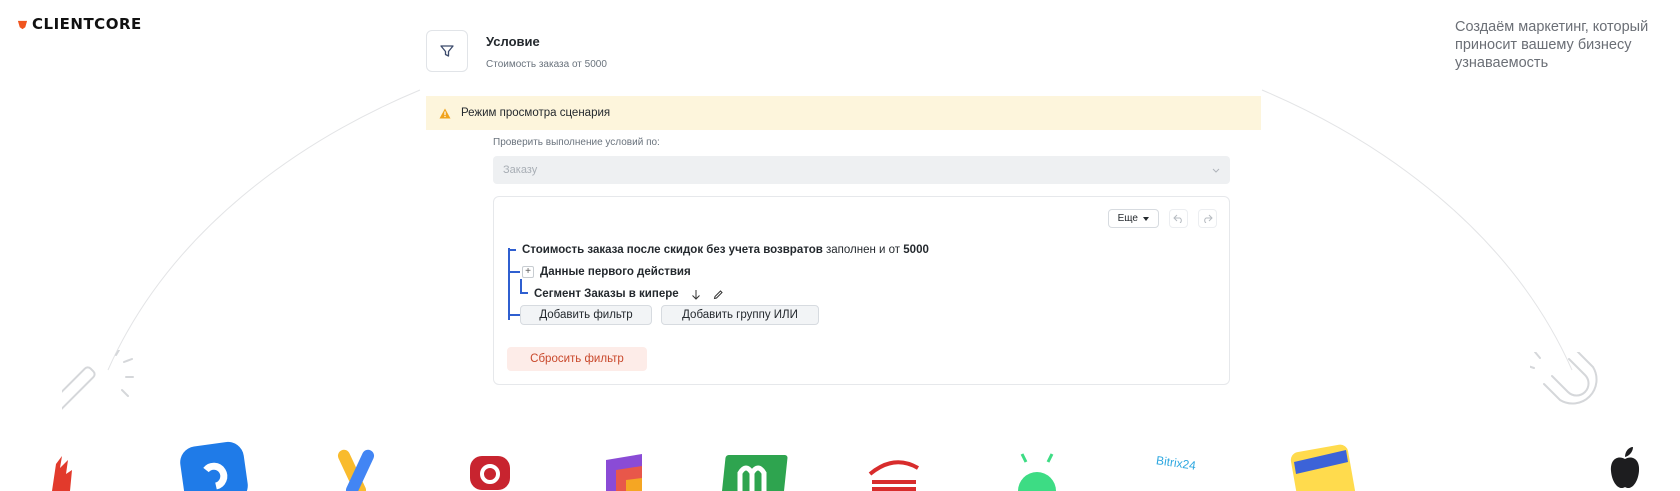  I want to click on logo-android, so click(1037, 472).